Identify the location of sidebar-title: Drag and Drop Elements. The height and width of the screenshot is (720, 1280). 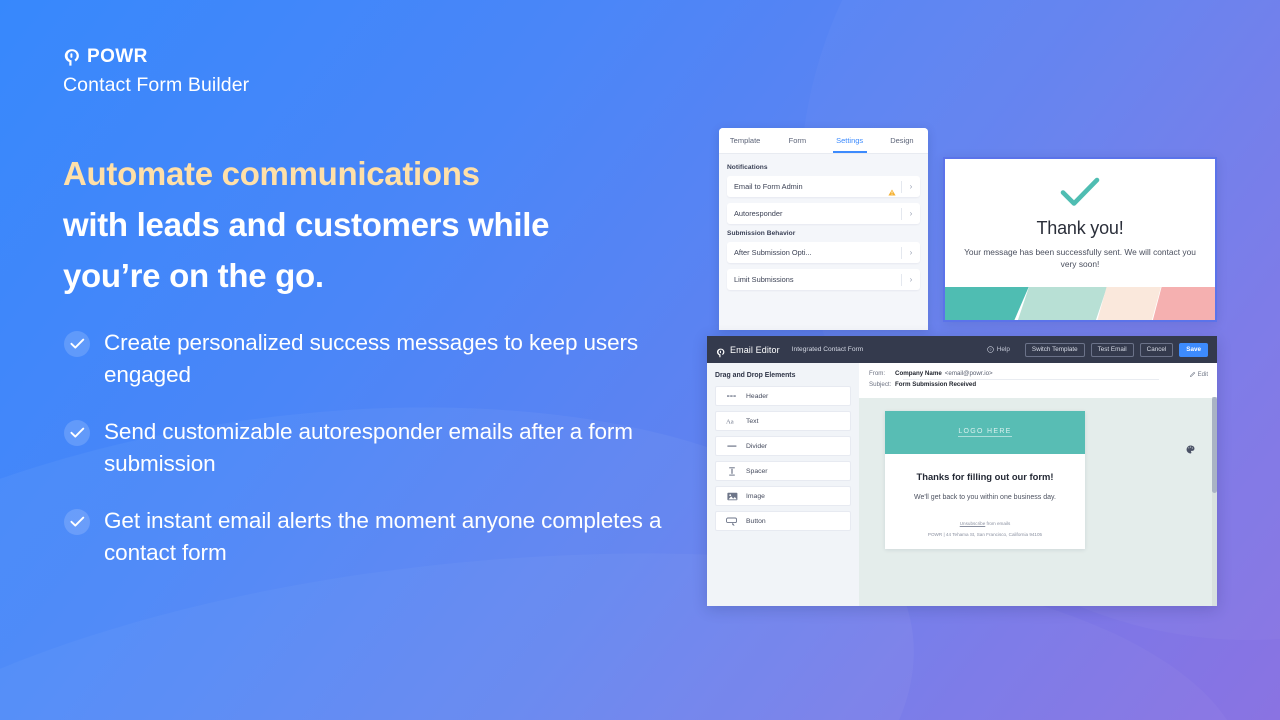
(755, 375).